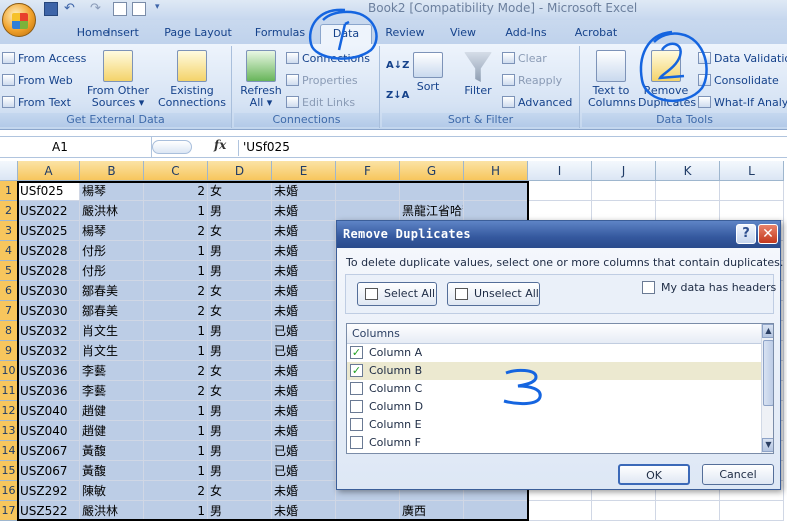  What do you see at coordinates (304, 191) in the screenshot?
I see `cell-e1: 未婚` at bounding box center [304, 191].